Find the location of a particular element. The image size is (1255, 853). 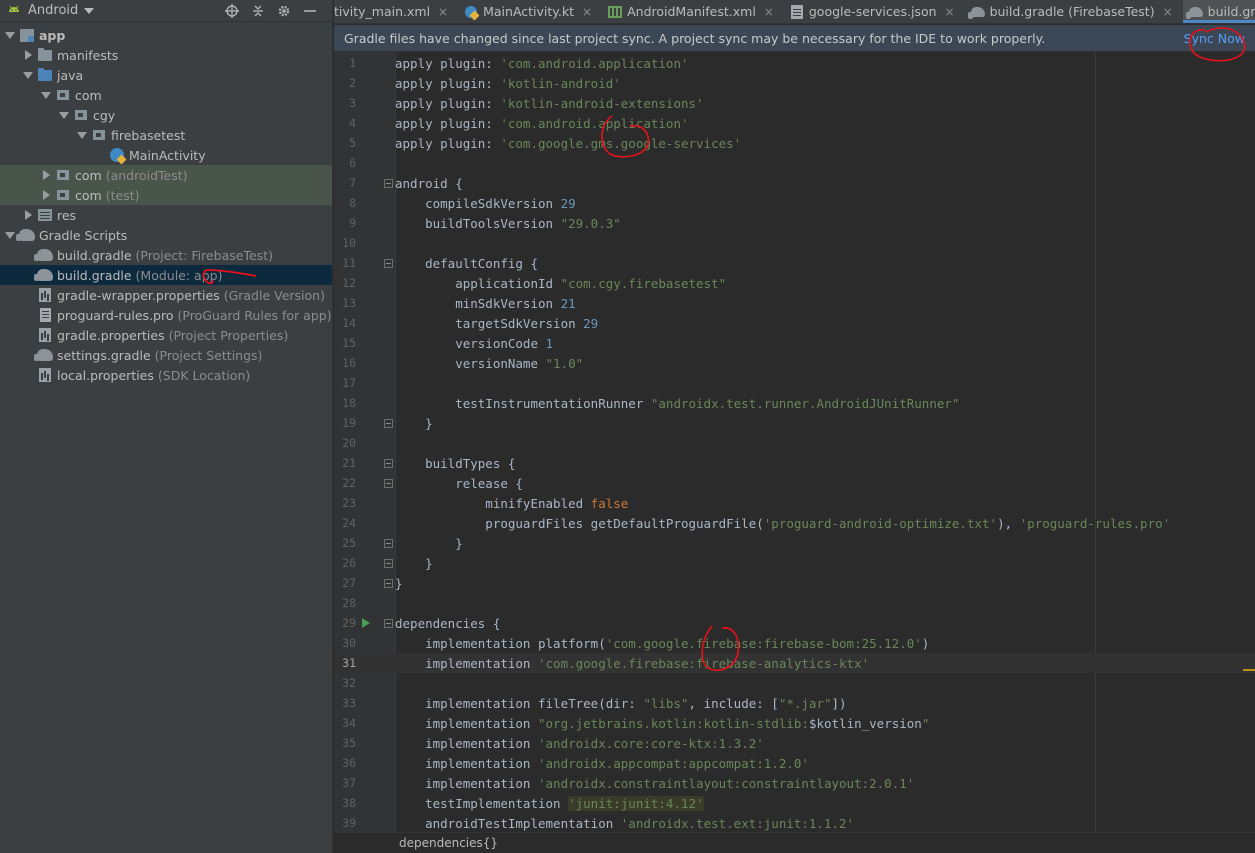

editor-tab: build.gradle (:app)× is located at coordinates (1218, 11).